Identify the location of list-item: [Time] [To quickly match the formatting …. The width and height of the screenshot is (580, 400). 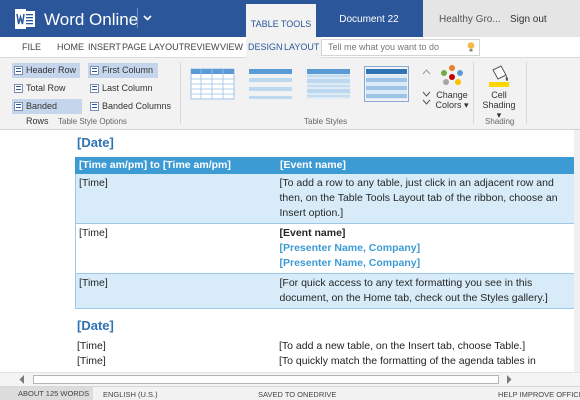
(306, 361).